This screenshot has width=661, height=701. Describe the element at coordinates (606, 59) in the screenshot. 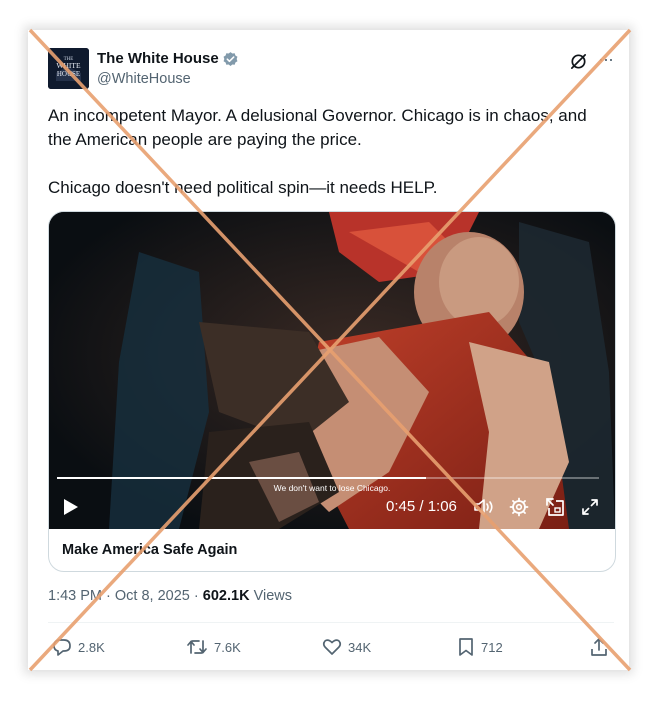

I see `more-options-icon: ···` at that location.